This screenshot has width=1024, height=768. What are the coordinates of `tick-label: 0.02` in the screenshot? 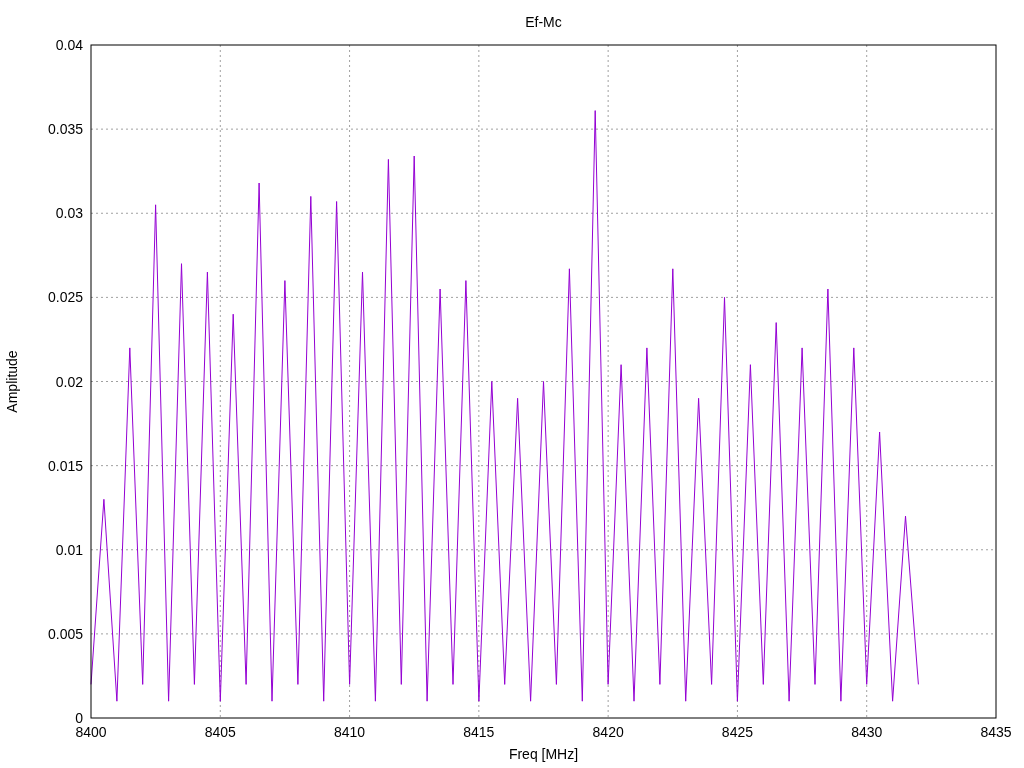 It's located at (69, 381).